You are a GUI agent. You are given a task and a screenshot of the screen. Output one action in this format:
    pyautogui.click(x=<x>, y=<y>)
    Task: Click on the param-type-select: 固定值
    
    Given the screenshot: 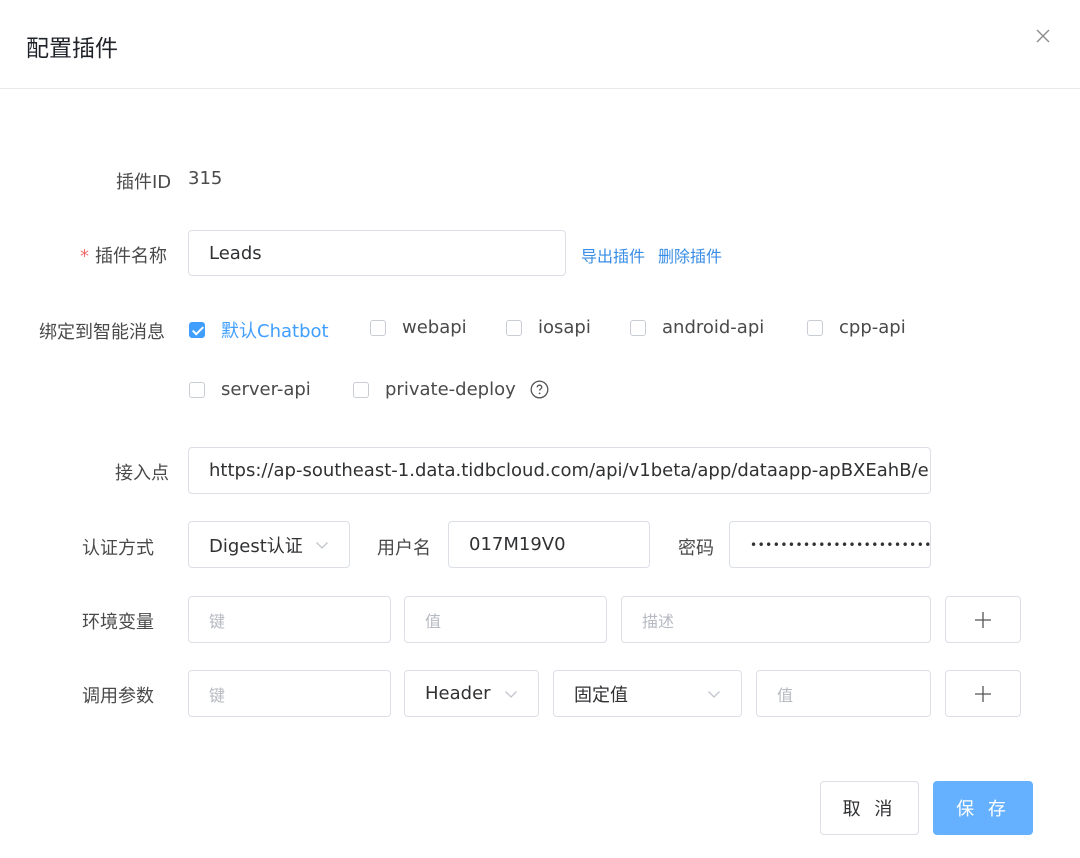 What is the action you would take?
    pyautogui.click(x=647, y=693)
    